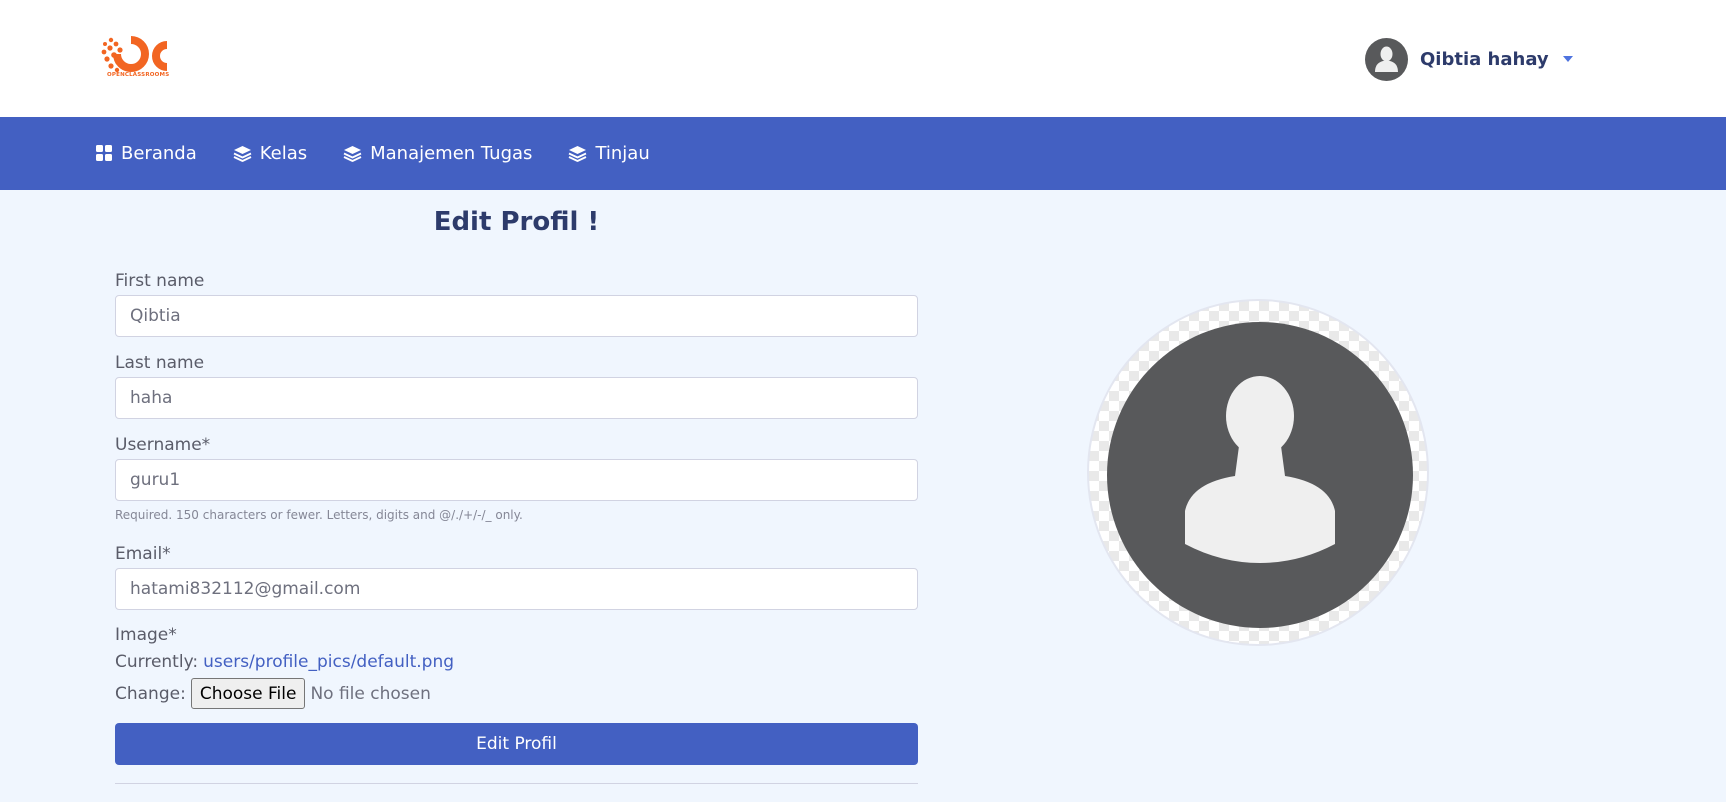  I want to click on nav-item-tinjau: Tinjau, so click(609, 153).